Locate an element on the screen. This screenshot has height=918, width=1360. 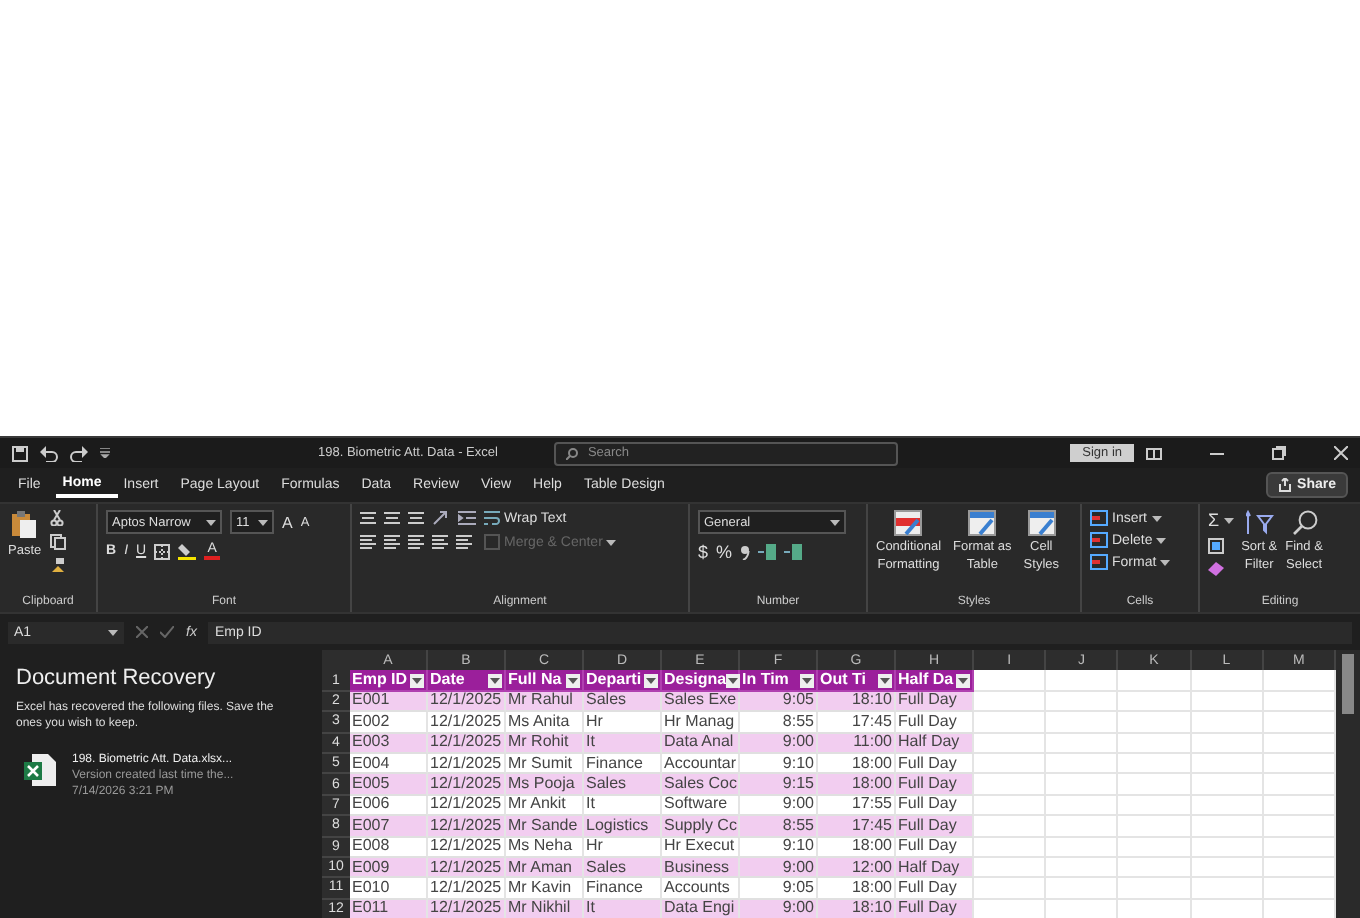
clipboard-icon is located at coordinates (24, 525).